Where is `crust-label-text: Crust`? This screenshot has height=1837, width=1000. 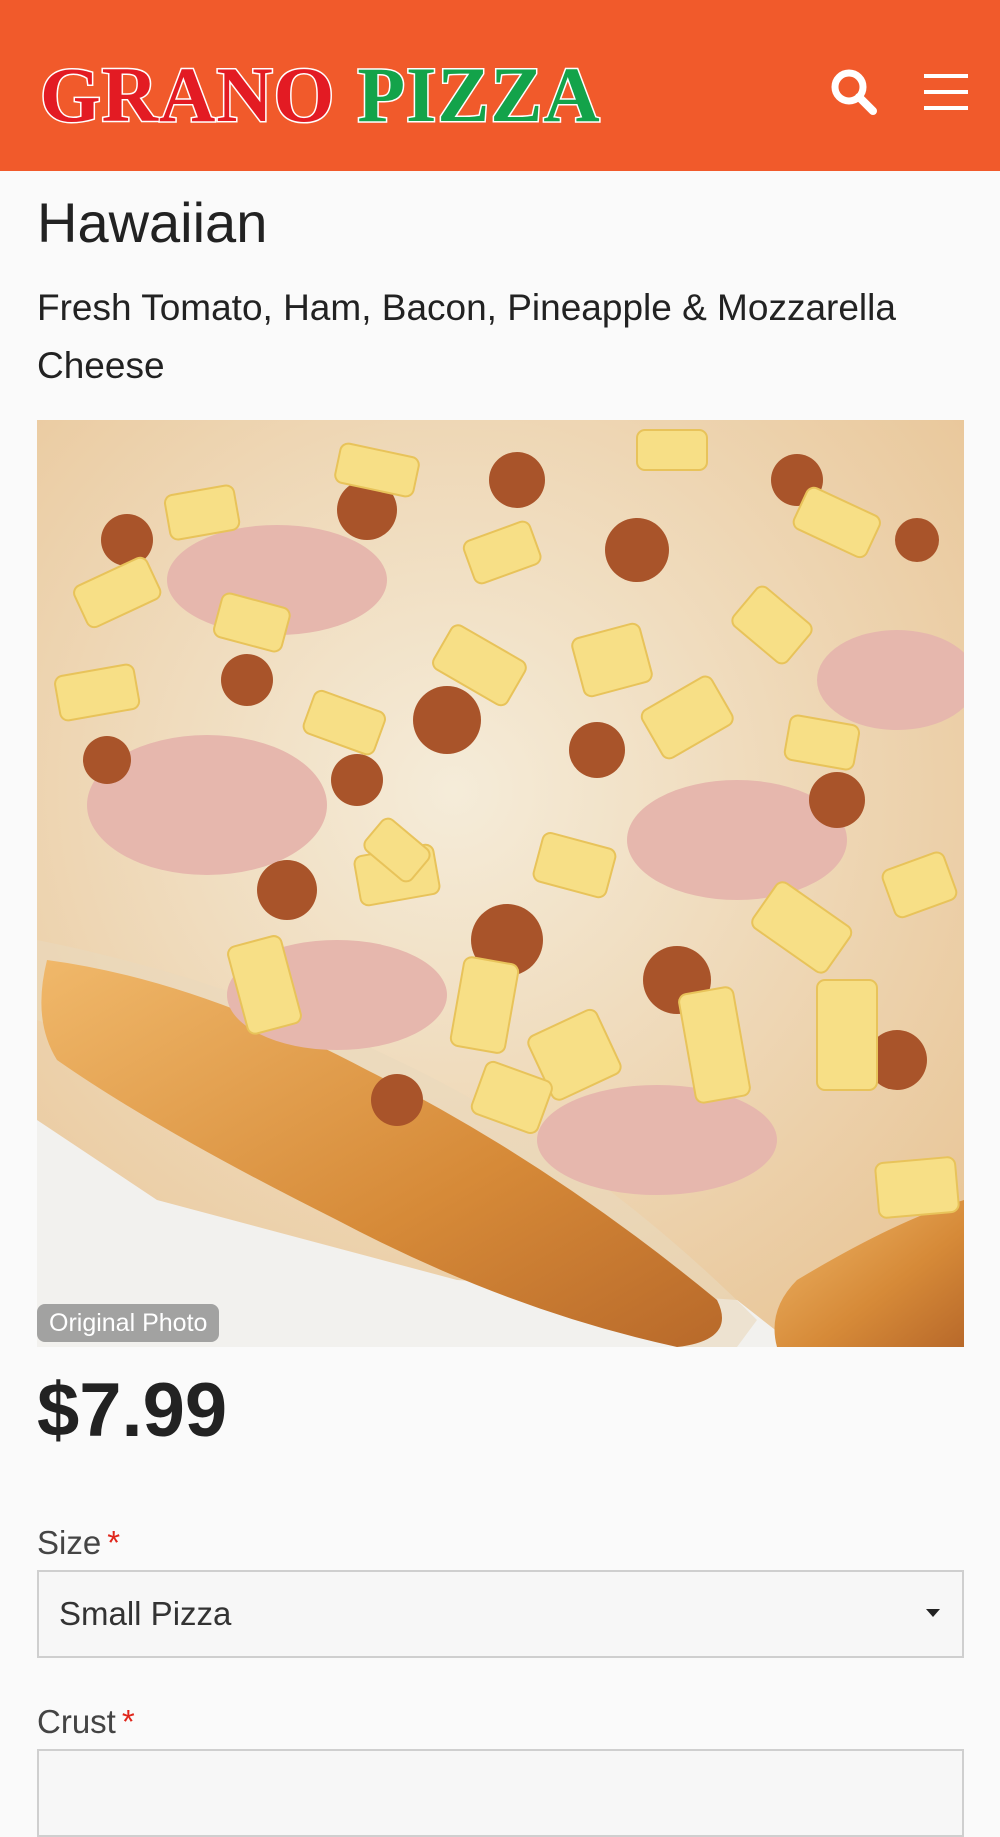 crust-label-text: Crust is located at coordinates (76, 1721).